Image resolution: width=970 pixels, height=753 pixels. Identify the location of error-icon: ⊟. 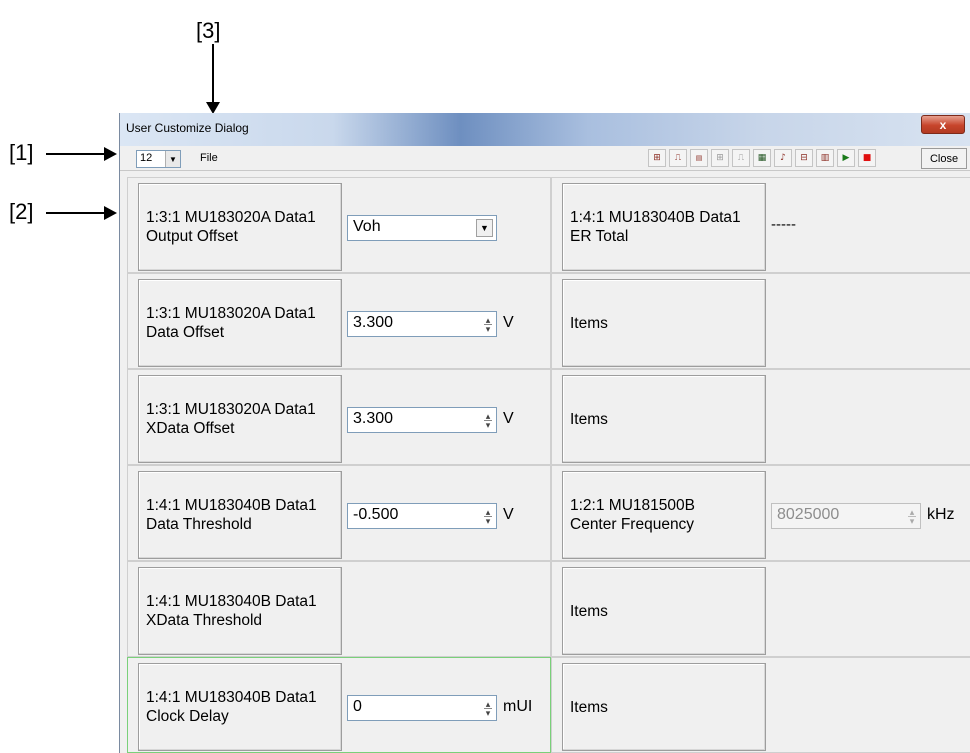
(804, 158).